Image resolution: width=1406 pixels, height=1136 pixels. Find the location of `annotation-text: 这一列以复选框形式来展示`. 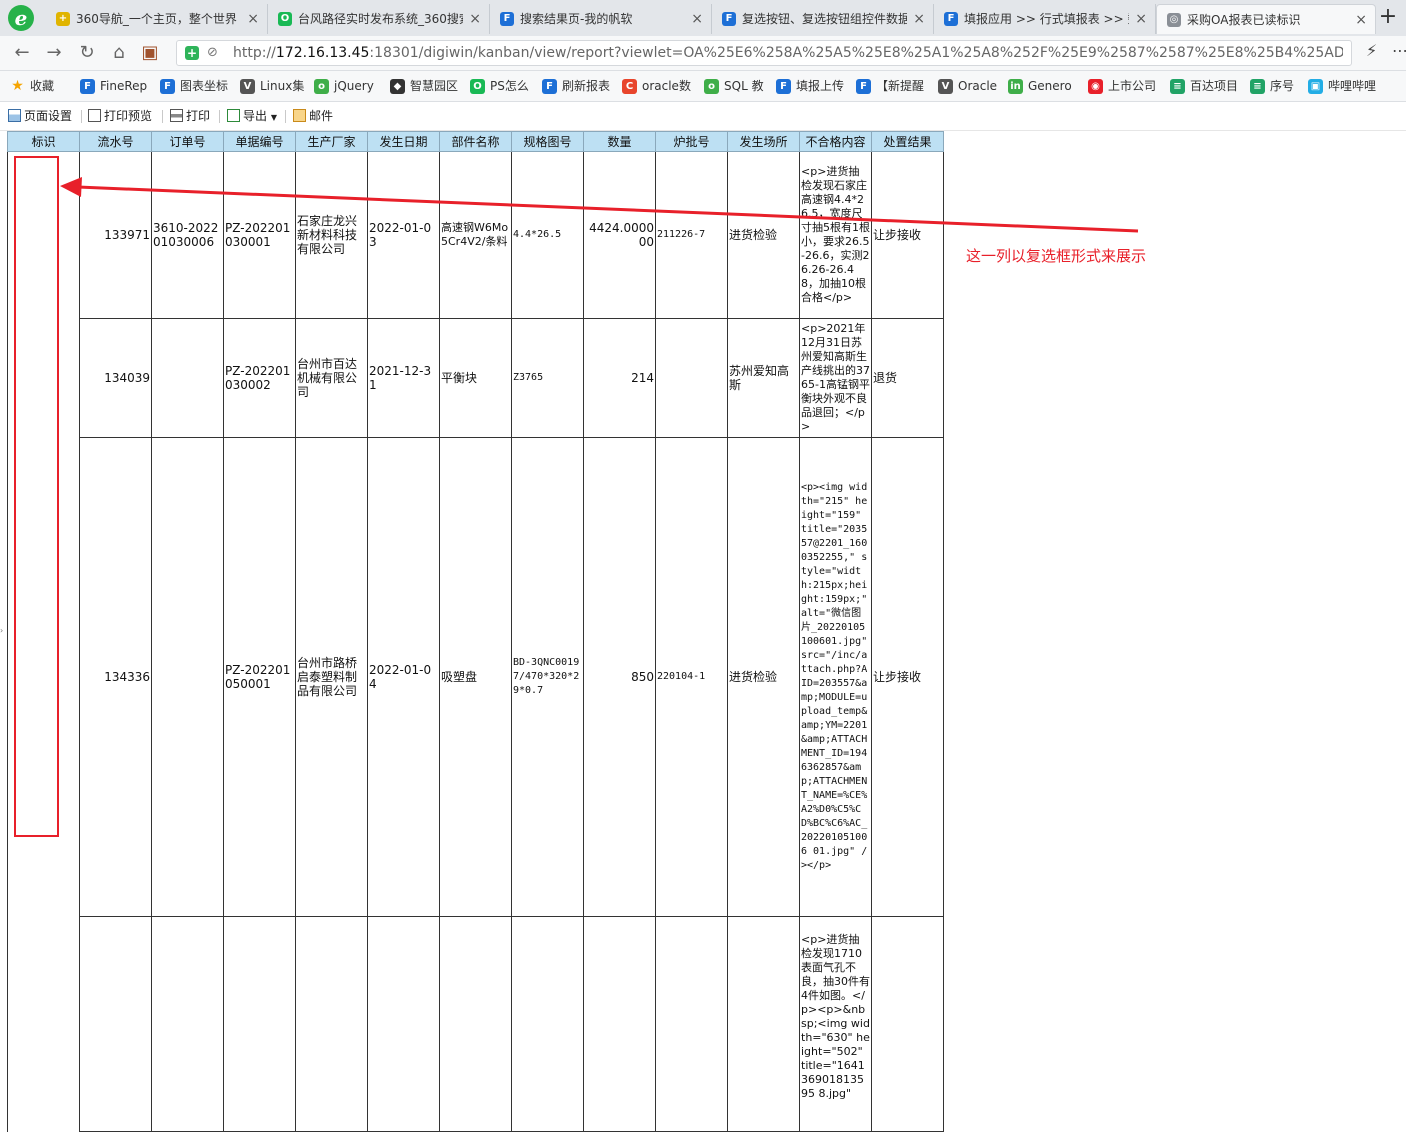

annotation-text: 这一列以复选框形式来展示 is located at coordinates (1056, 256).